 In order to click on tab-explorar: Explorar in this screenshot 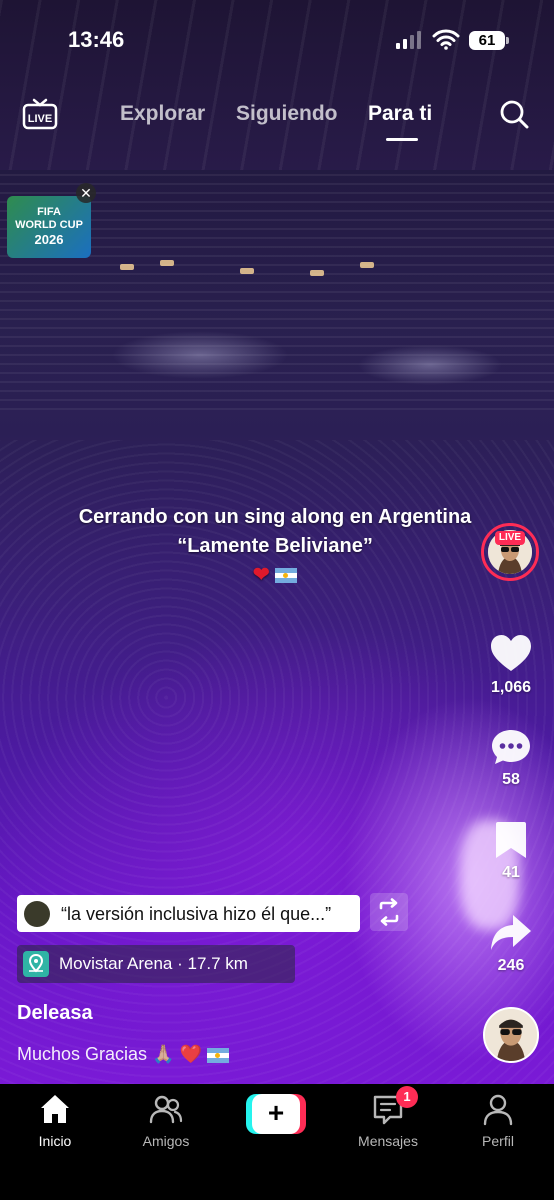, I will do `click(162, 114)`.